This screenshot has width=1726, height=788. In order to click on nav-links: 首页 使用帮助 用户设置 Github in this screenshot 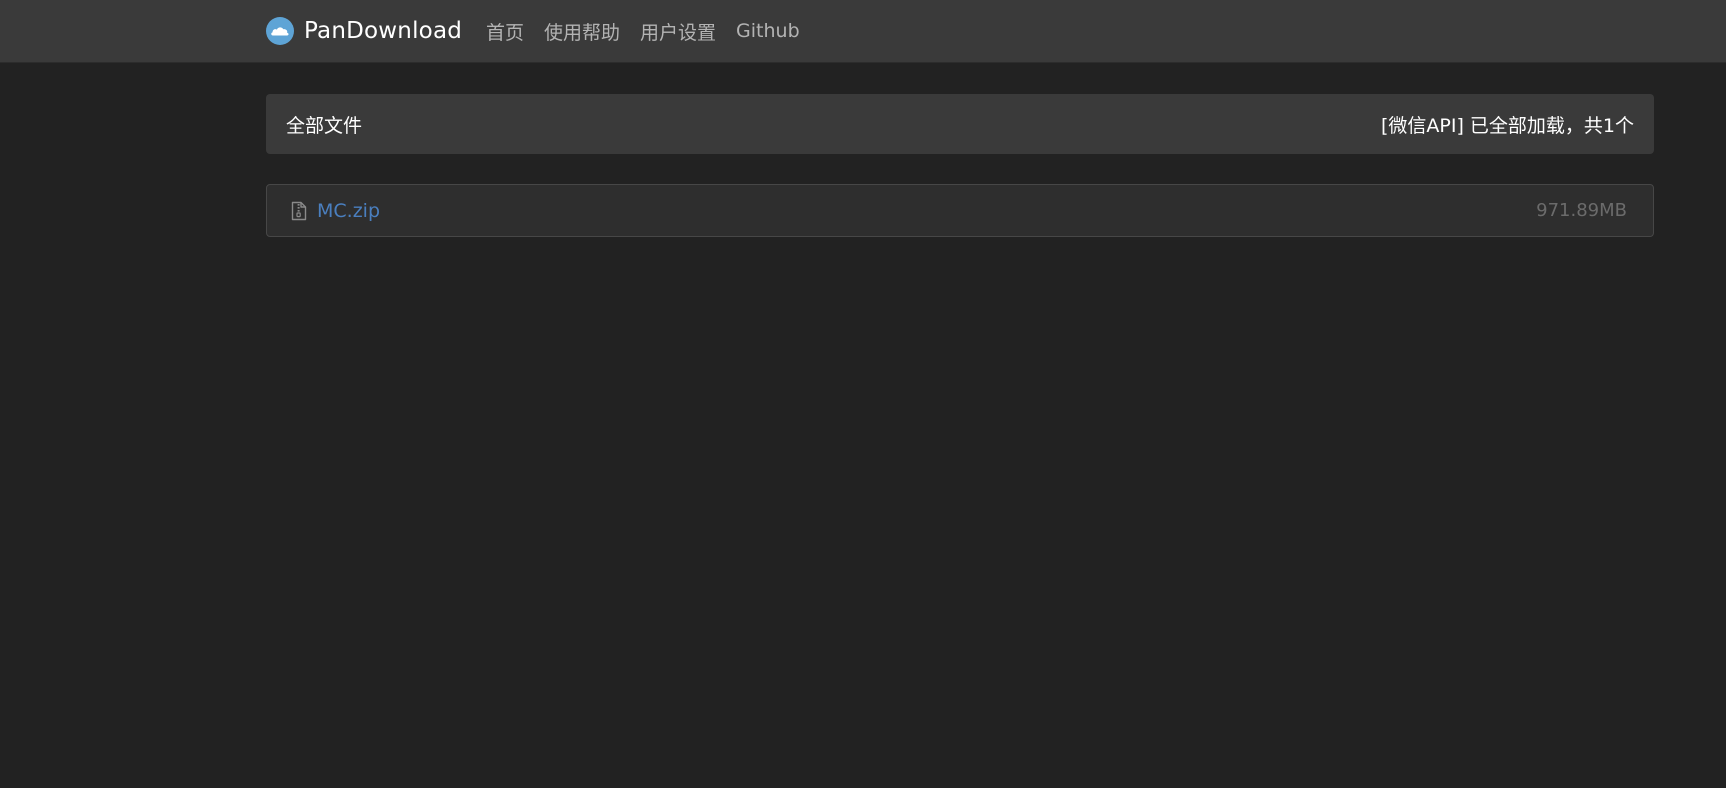, I will do `click(653, 31)`.